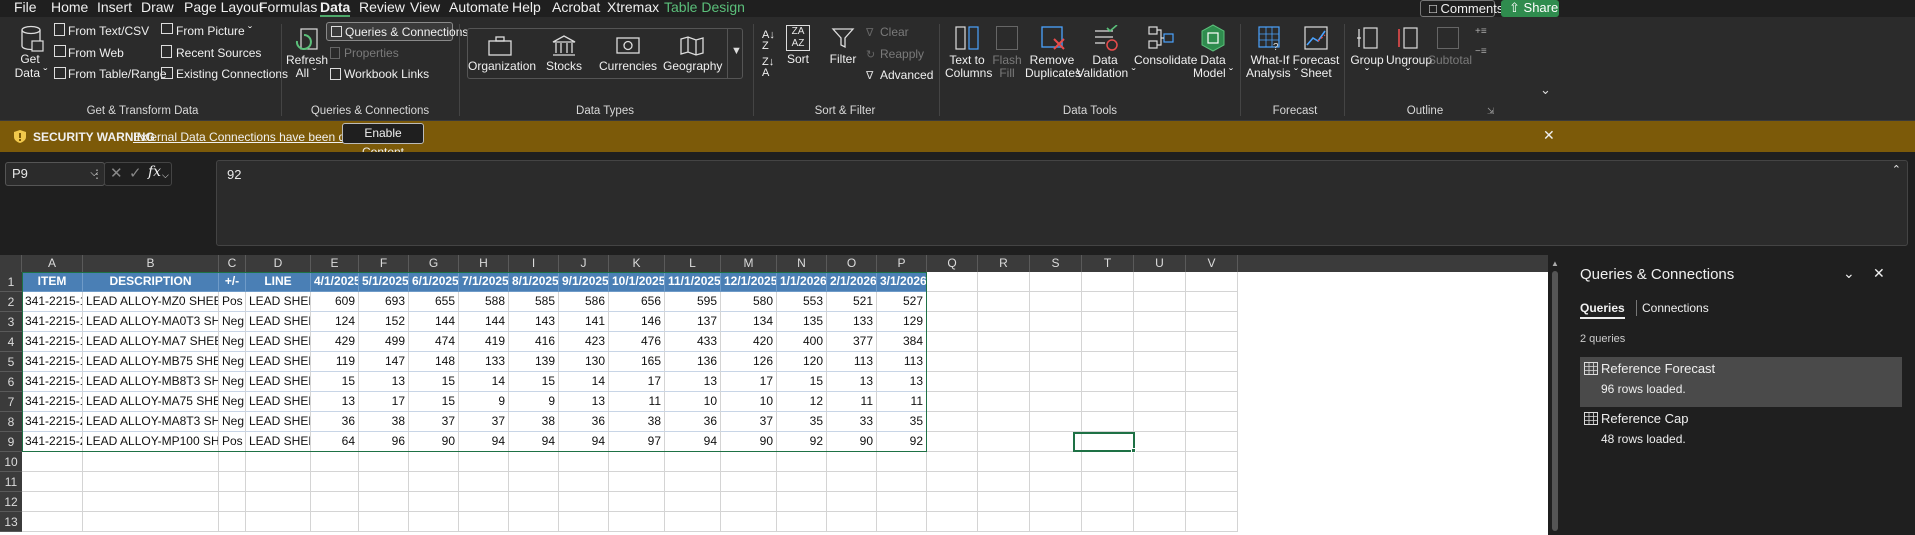 The width and height of the screenshot is (1915, 535). Describe the element at coordinates (52, 382) in the screenshot. I see `table-cell: 341-2215-17` at that location.